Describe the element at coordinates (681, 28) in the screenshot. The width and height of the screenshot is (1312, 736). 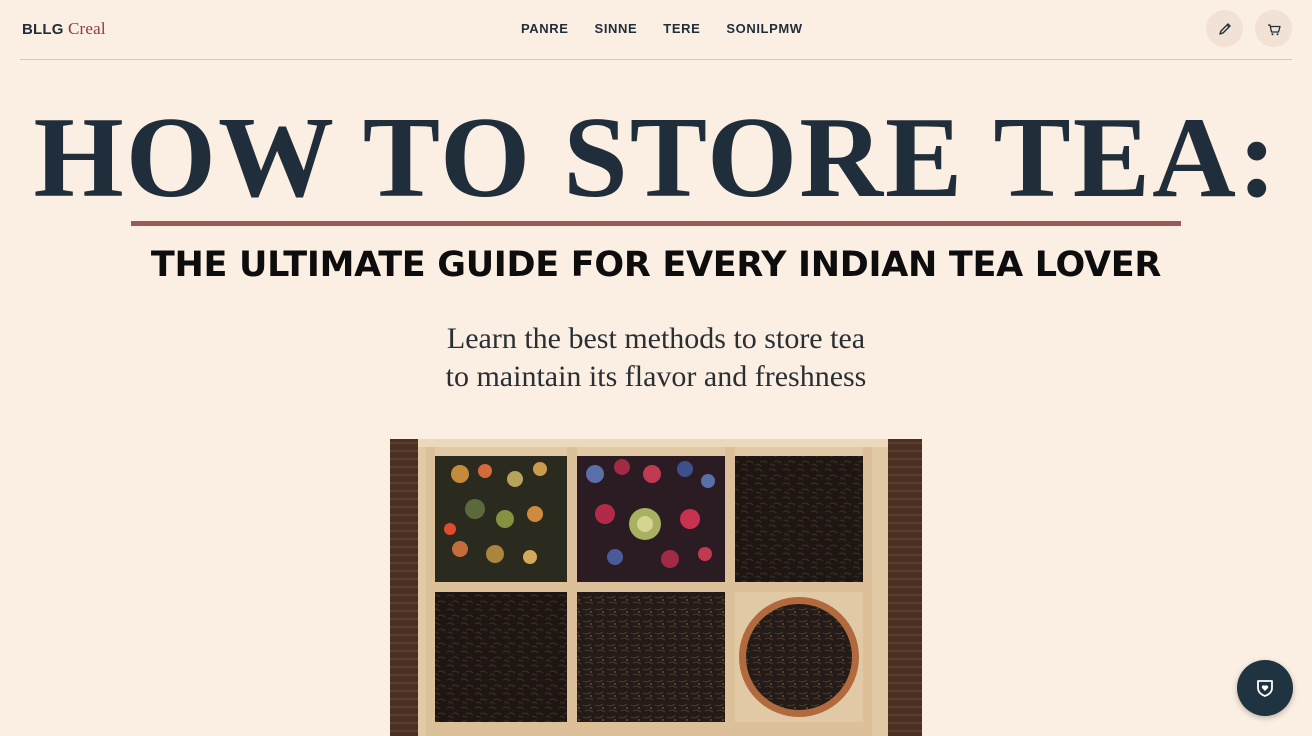
I see `nav-link-3: TERE` at that location.